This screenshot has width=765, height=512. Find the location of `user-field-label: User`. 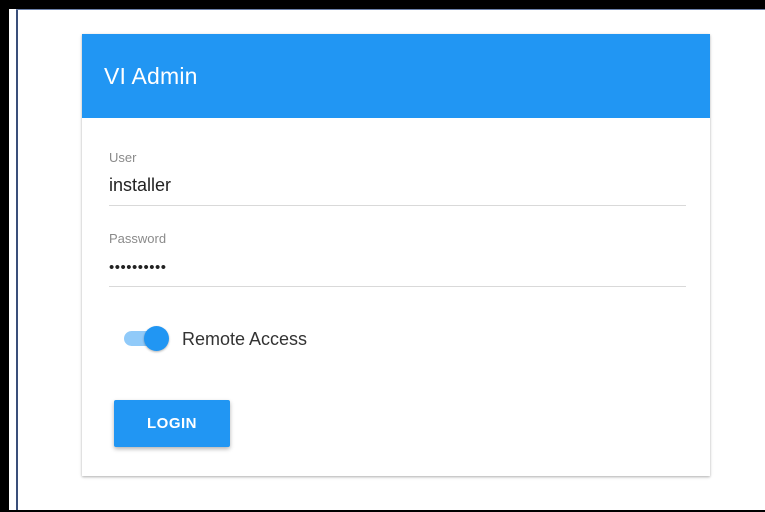

user-field-label: User is located at coordinates (123, 157).